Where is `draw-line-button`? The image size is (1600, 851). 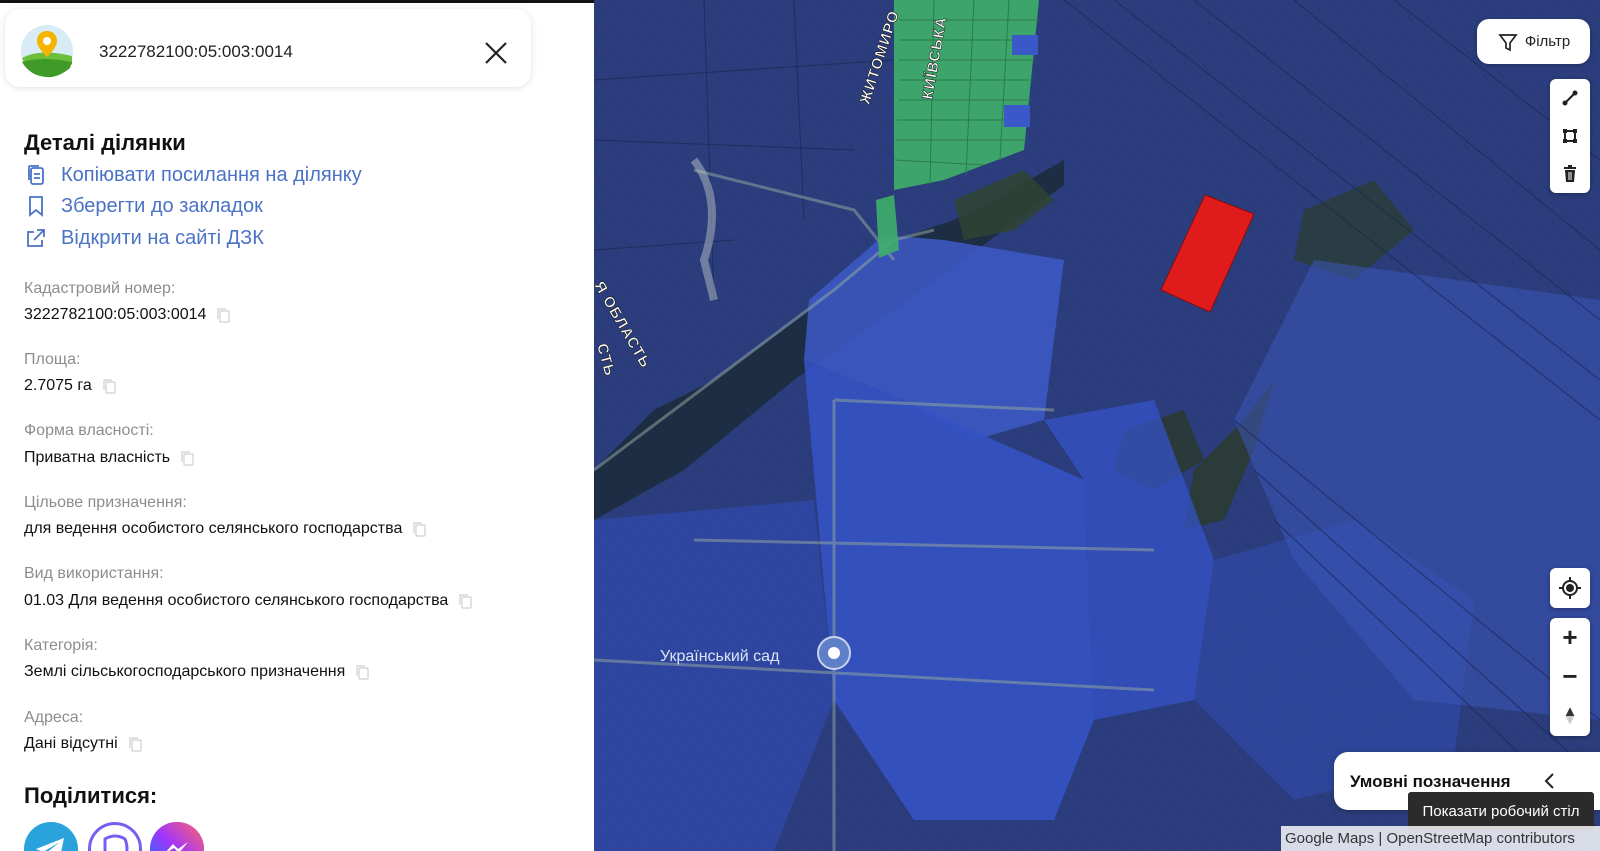 draw-line-button is located at coordinates (1570, 98).